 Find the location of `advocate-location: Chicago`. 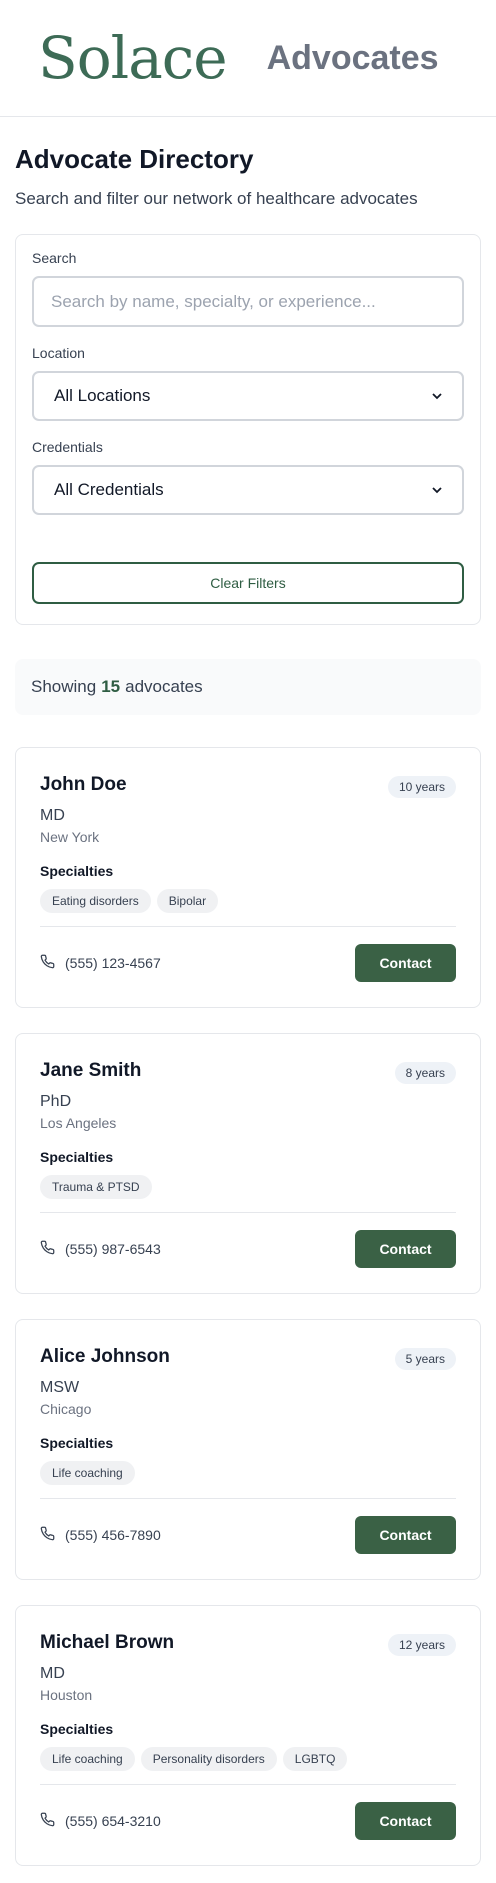

advocate-location: Chicago is located at coordinates (66, 1409).